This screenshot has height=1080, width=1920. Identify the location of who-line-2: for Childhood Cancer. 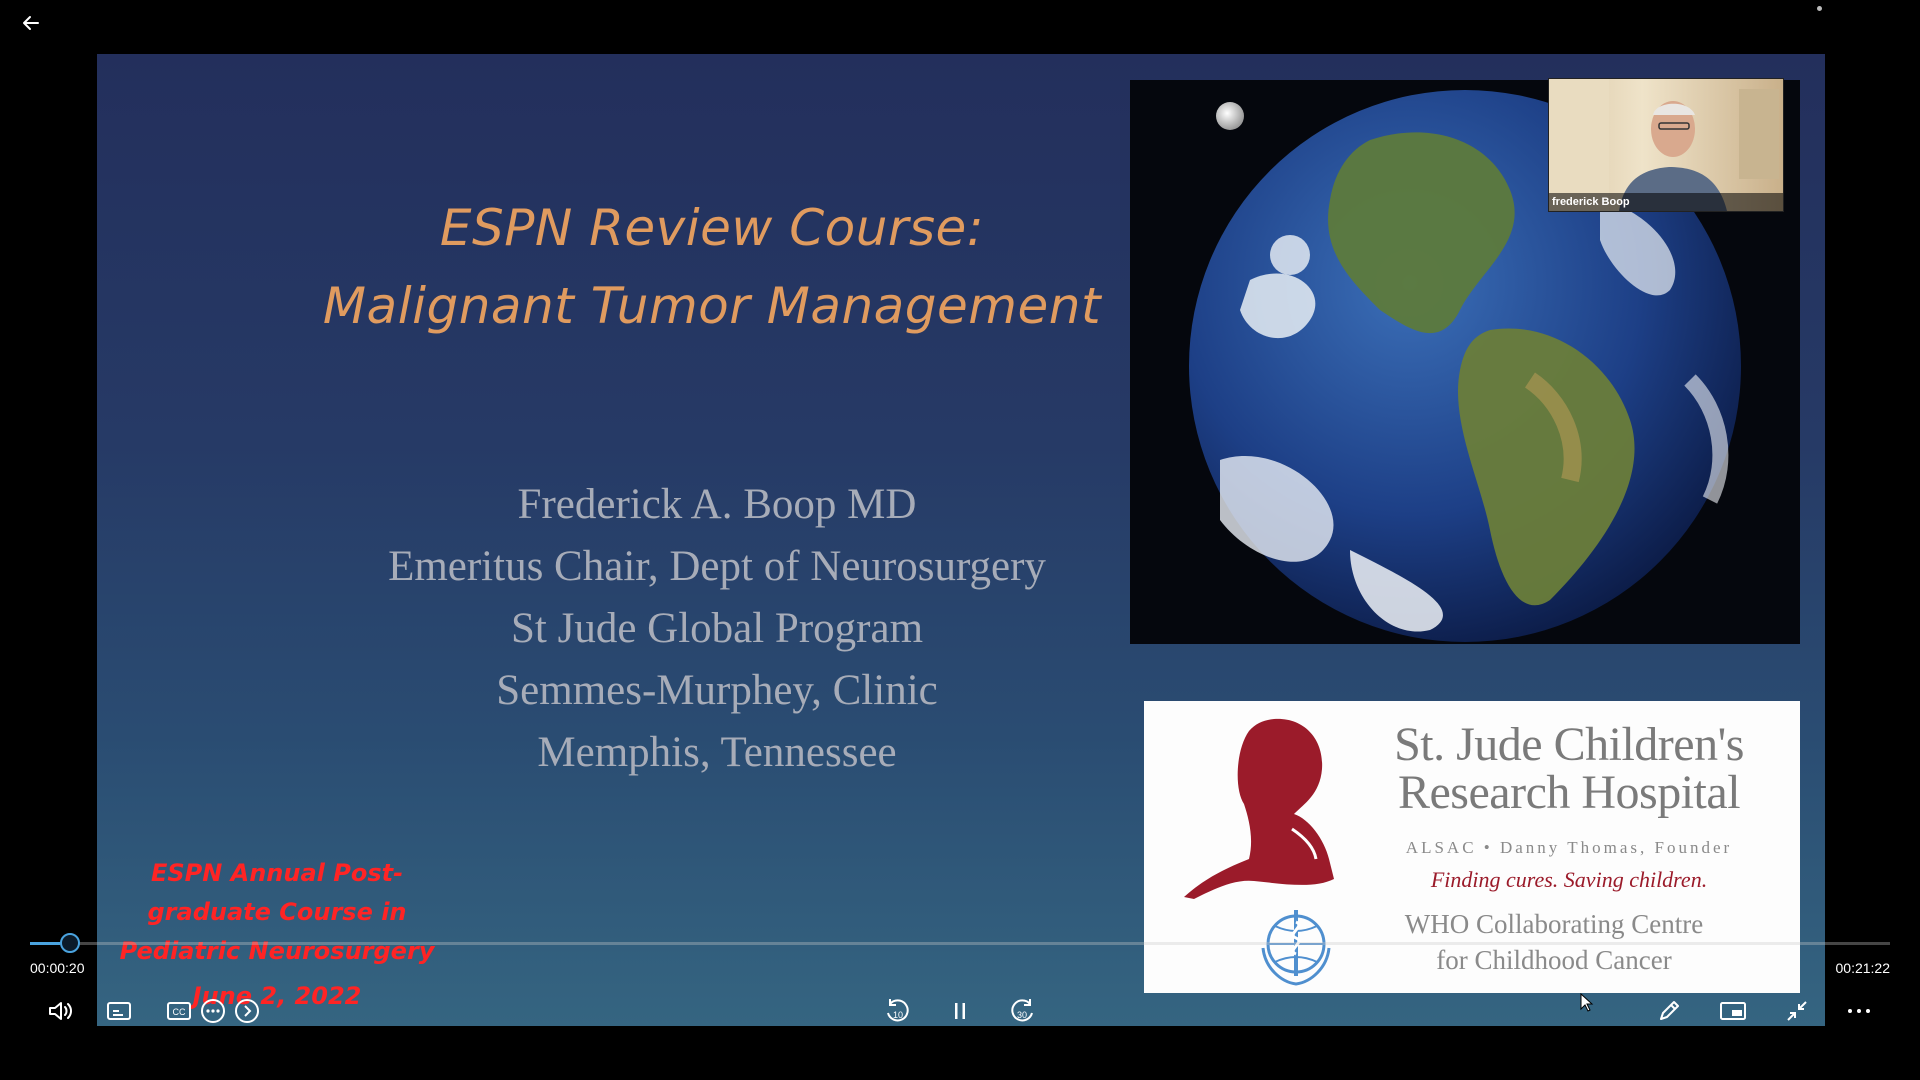
(1554, 960).